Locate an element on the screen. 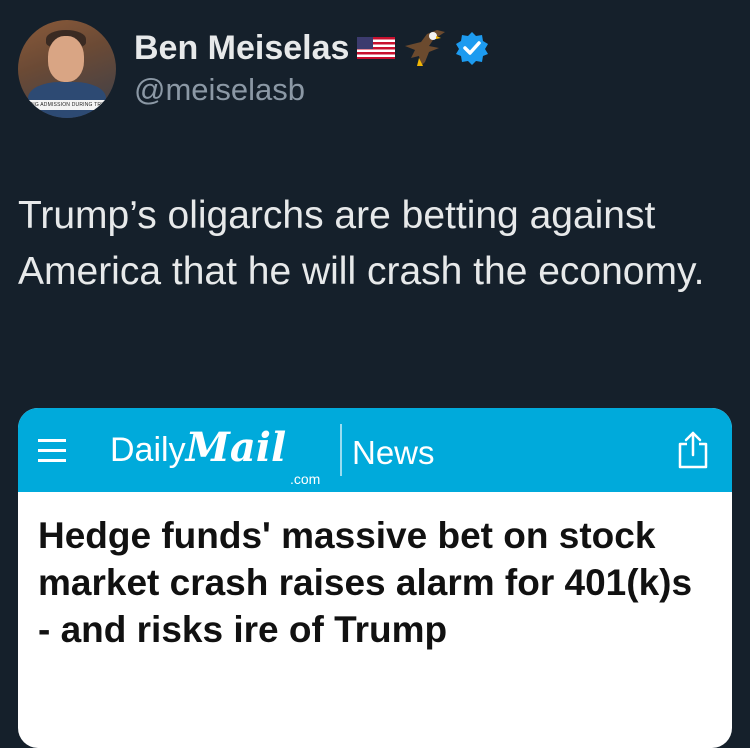  hamburger-menu-icon is located at coordinates (52, 451).